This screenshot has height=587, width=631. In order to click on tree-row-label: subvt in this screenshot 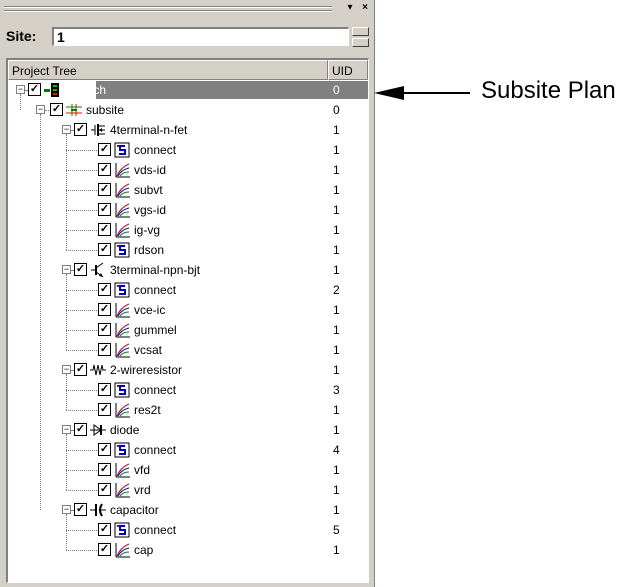, I will do `click(148, 190)`.